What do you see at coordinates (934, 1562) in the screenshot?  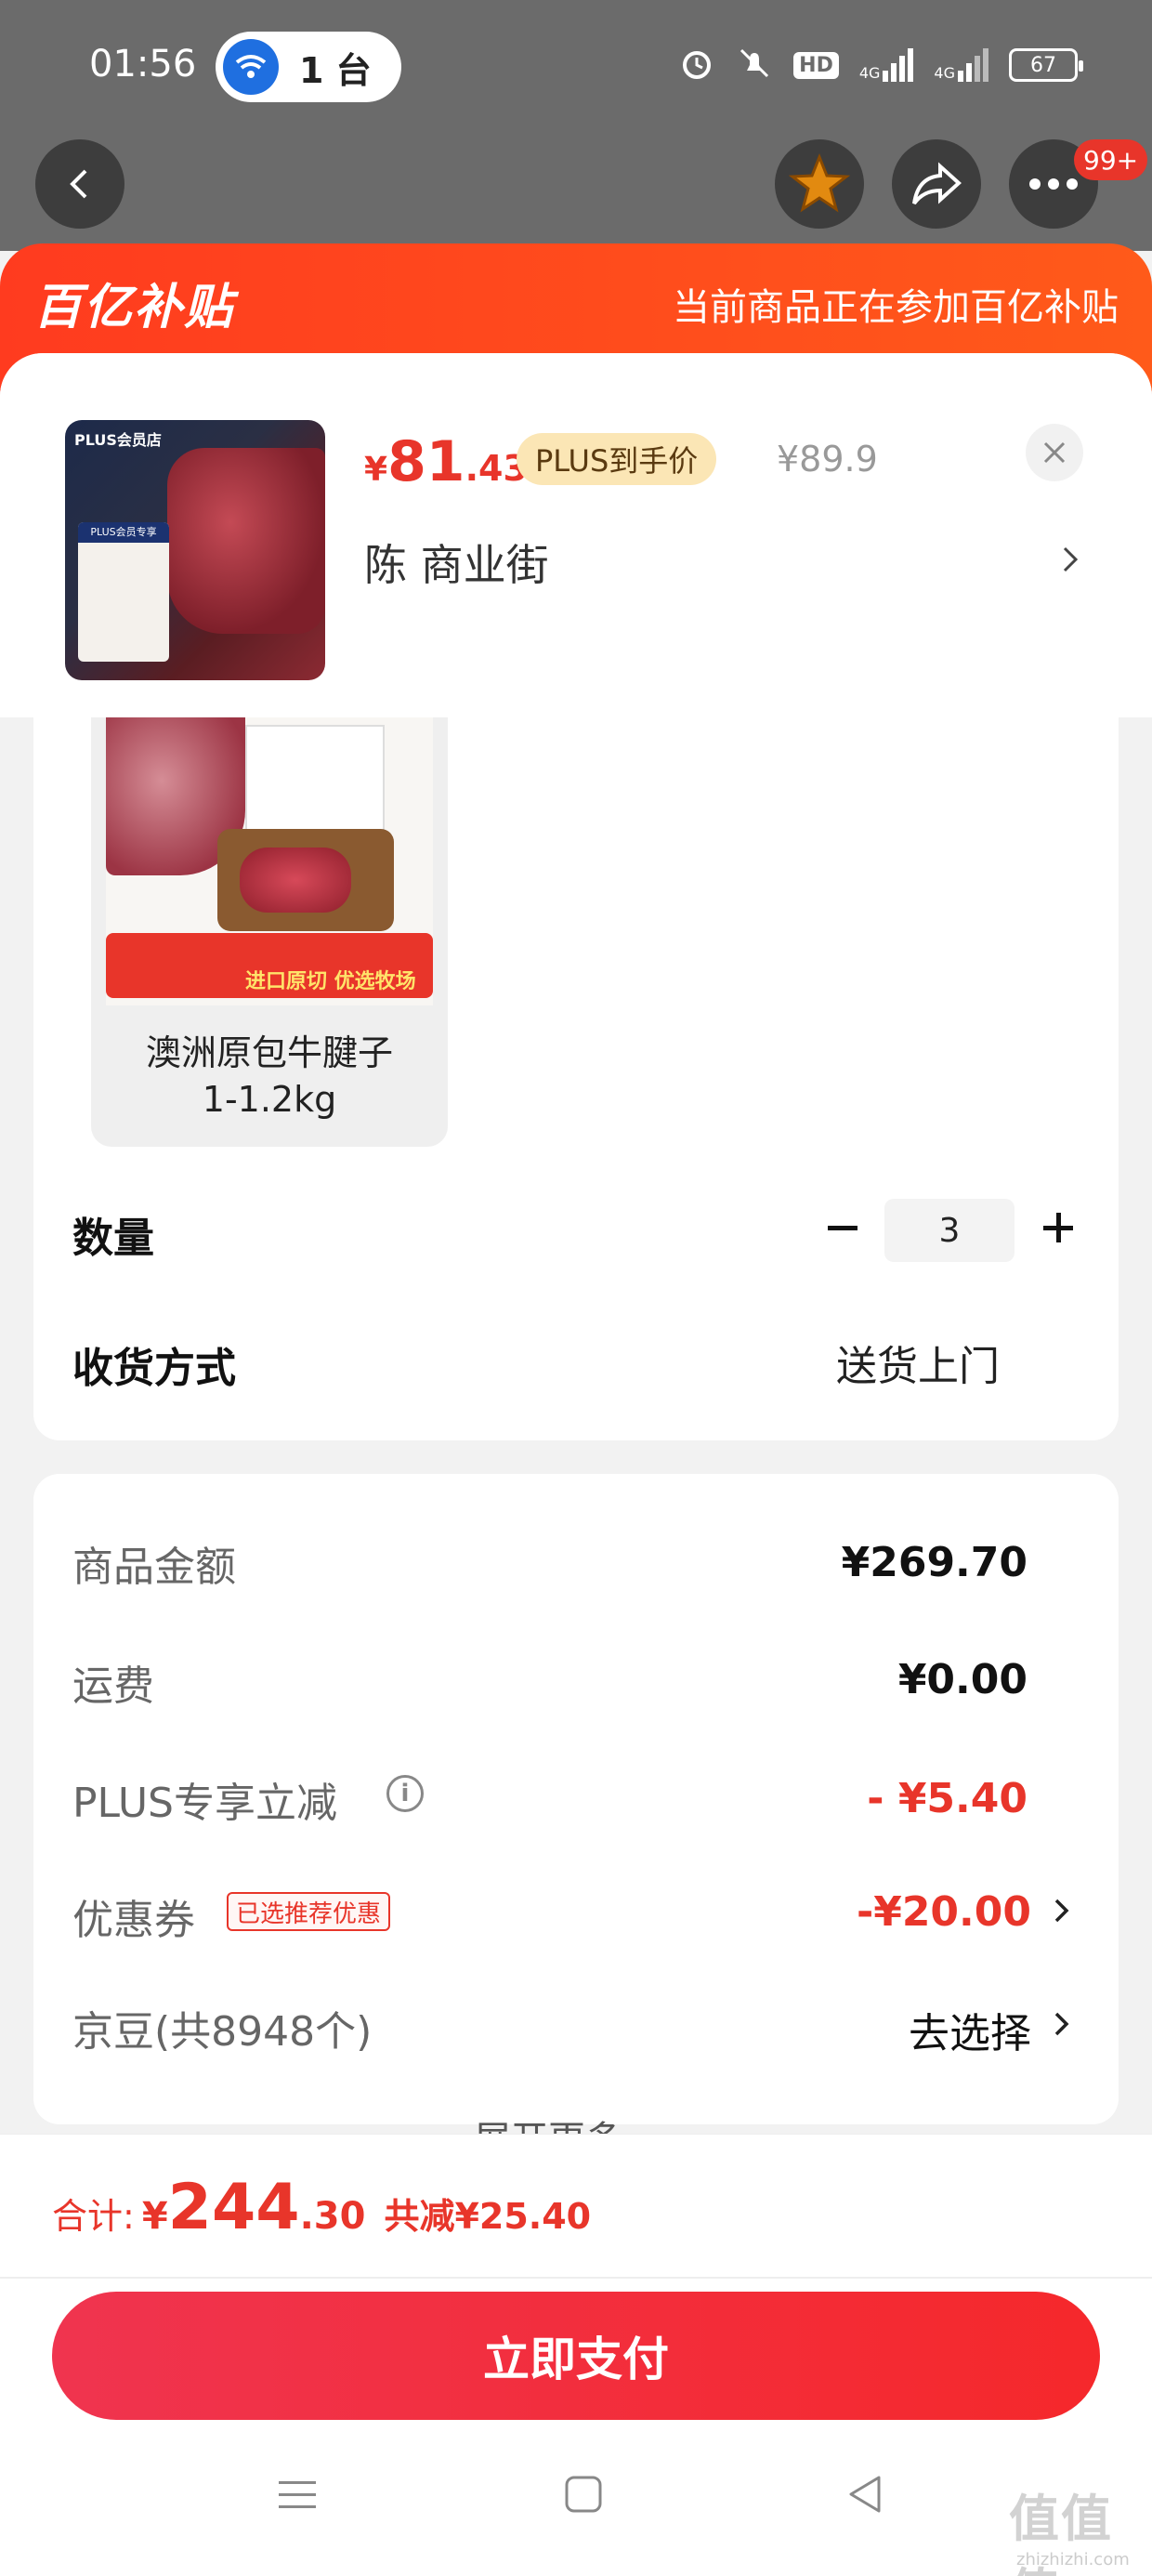 I see `goods-amount-value: ¥269.70` at bounding box center [934, 1562].